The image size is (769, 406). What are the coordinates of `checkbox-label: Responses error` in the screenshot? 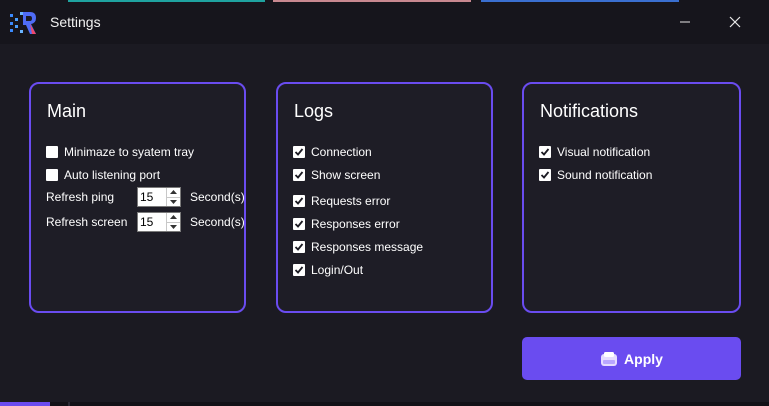 It's located at (355, 224).